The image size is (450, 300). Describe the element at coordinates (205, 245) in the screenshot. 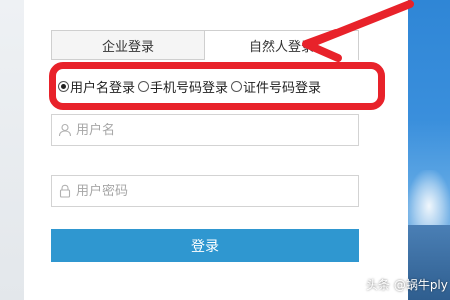

I see `login-button: 登录` at that location.